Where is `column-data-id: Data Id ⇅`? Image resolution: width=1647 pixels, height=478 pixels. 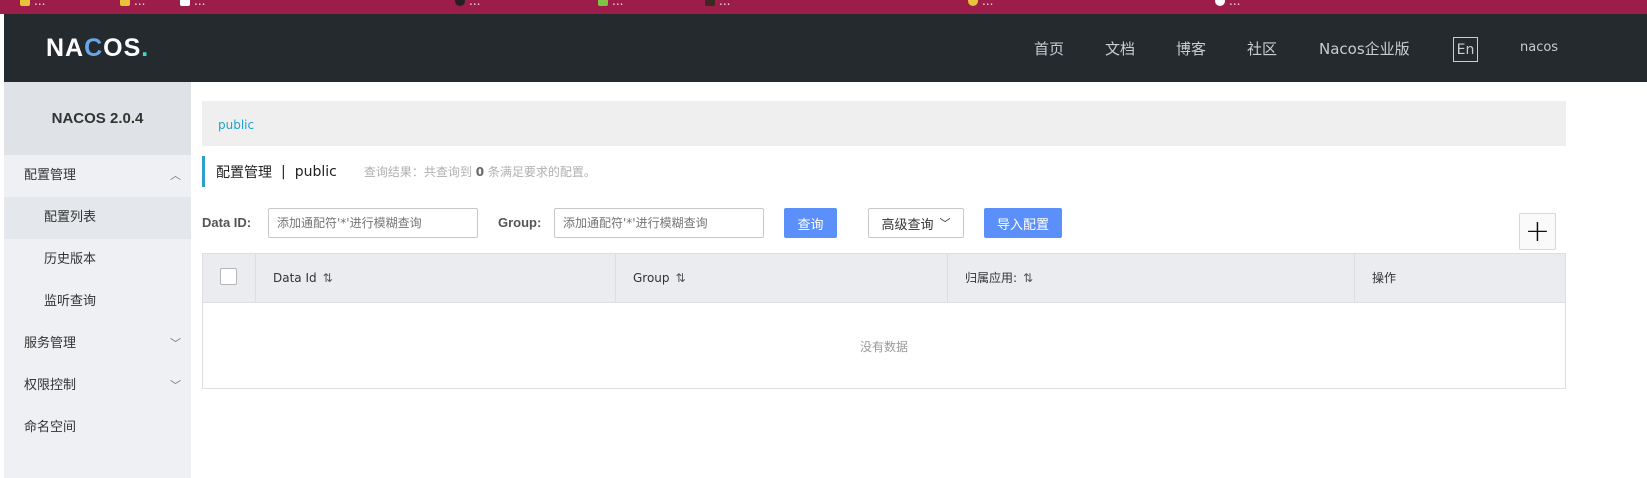 column-data-id: Data Id ⇅ is located at coordinates (436, 278).